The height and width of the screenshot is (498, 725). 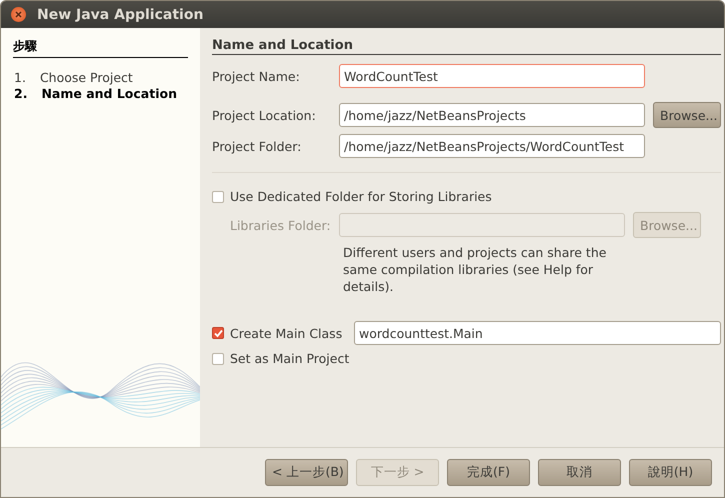 What do you see at coordinates (287, 333) in the screenshot?
I see `checkbox-label: Create Main Class` at bounding box center [287, 333].